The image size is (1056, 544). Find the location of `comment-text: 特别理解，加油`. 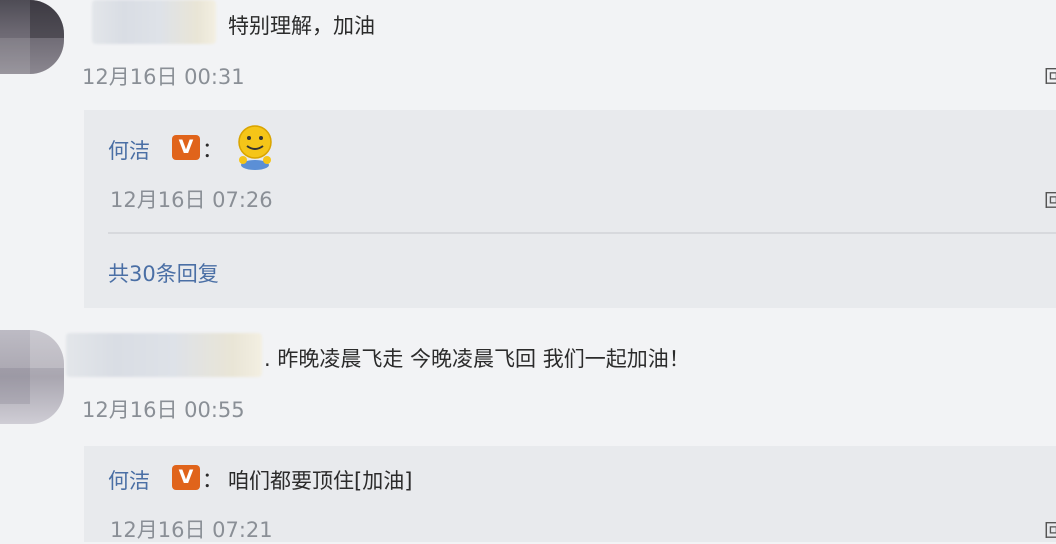

comment-text: 特别理解，加油 is located at coordinates (301, 26).